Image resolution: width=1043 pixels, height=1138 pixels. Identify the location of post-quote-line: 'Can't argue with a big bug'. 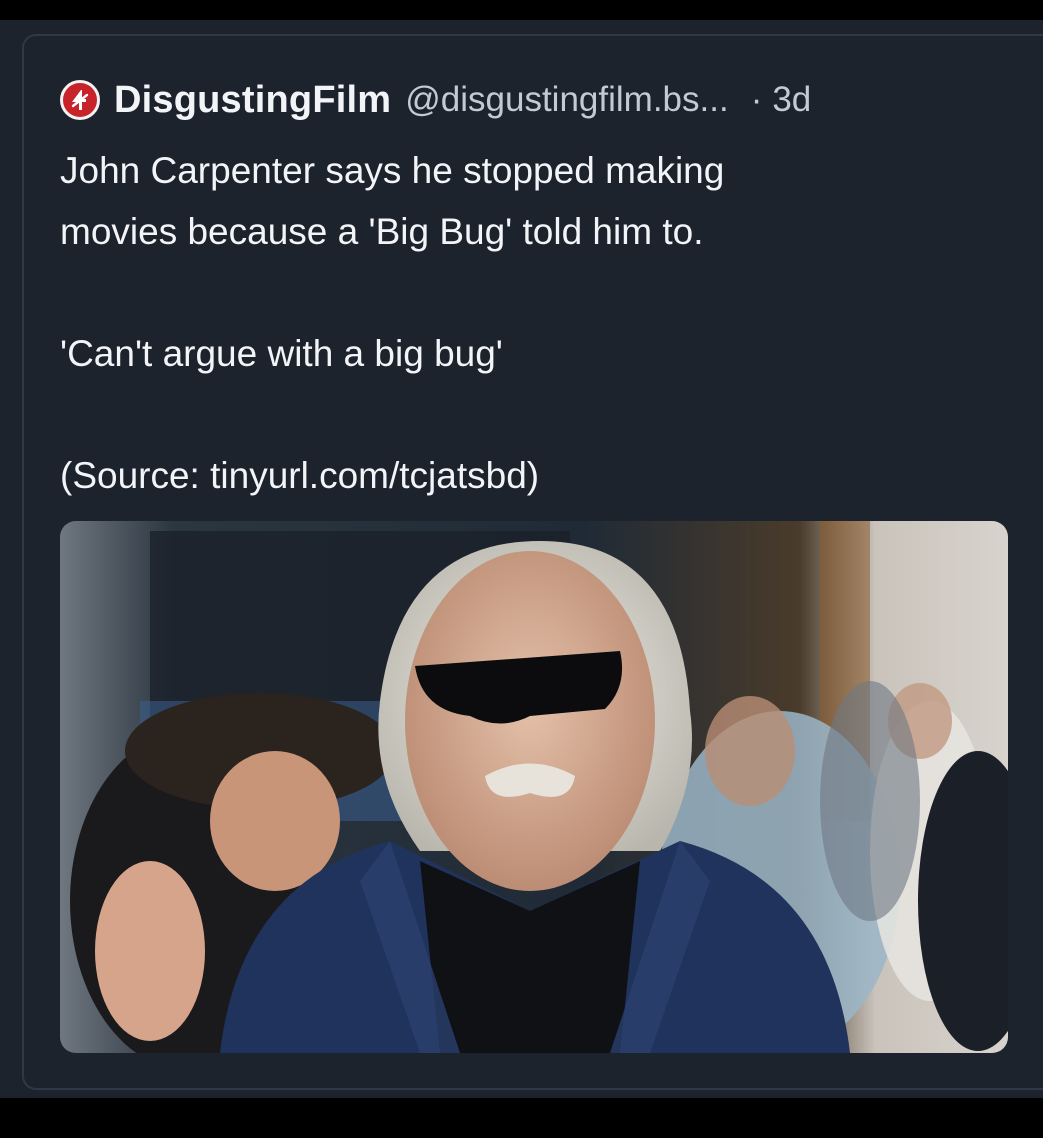
(281, 353).